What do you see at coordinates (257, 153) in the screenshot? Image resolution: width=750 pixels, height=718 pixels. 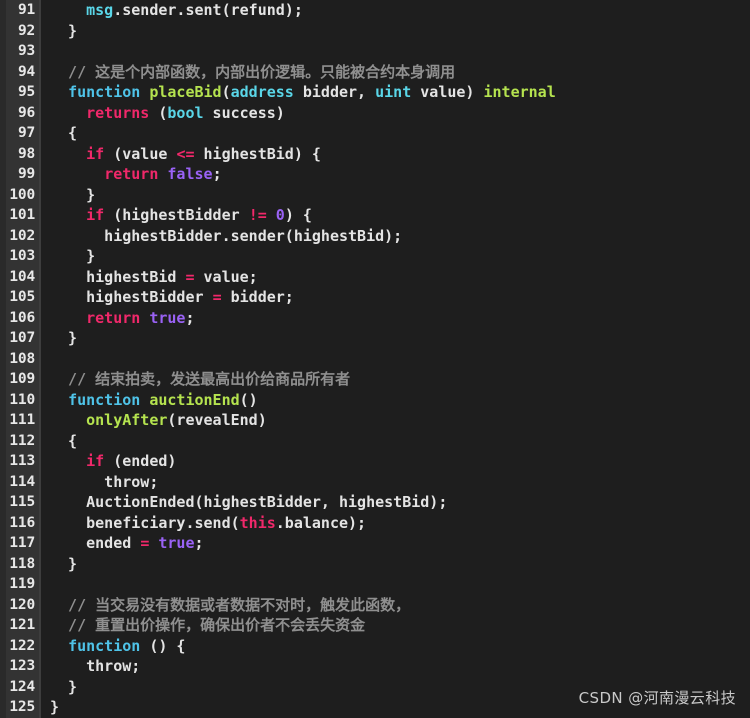 I see `code-token-plain: highestBid) {` at bounding box center [257, 153].